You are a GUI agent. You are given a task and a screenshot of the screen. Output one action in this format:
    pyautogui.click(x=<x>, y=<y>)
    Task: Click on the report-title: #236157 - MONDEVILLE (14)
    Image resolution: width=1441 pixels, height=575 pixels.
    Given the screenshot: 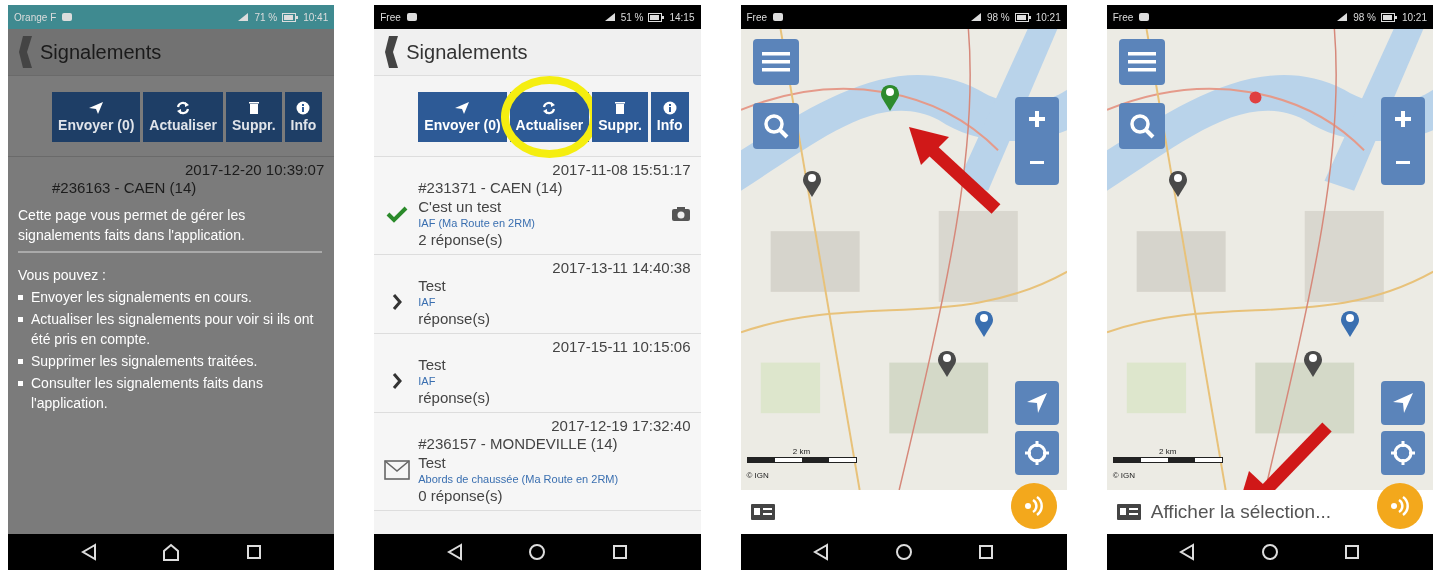 What is the action you would take?
    pyautogui.click(x=518, y=443)
    